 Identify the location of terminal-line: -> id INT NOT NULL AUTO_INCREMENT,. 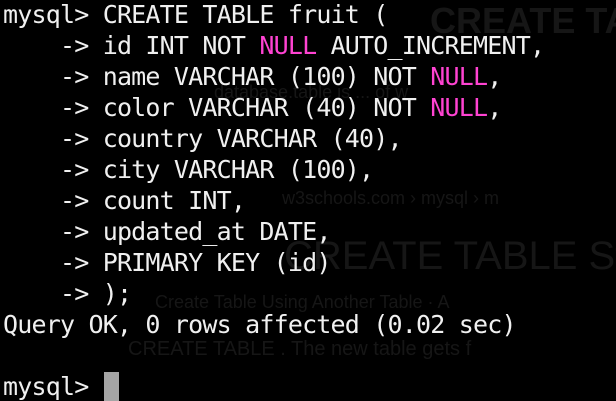
(274, 45).